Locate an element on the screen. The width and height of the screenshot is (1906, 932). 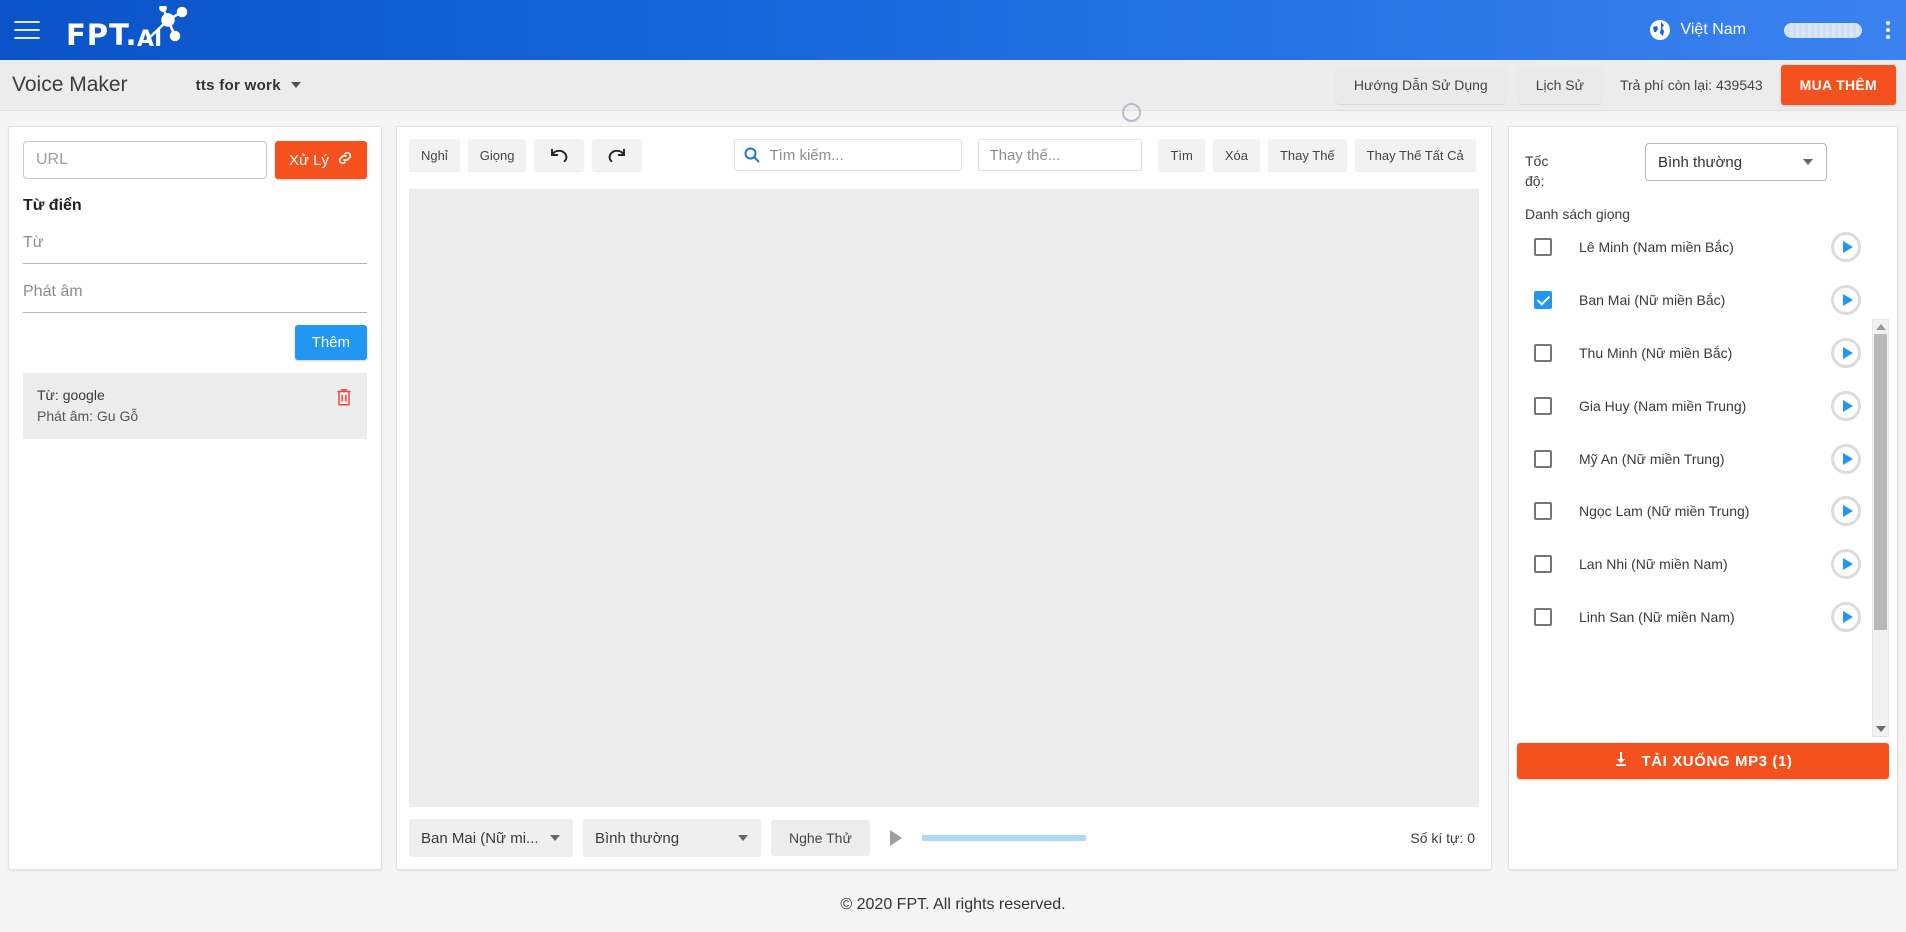
dictionary-entry-word: Từ: google is located at coordinates (71, 395).